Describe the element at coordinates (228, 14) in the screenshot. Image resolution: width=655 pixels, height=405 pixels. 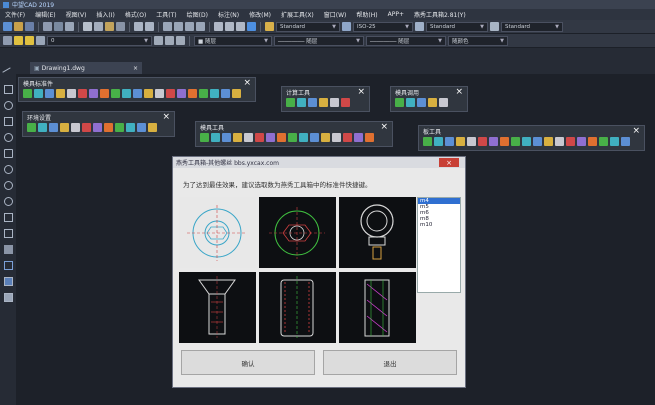
I see `menu-item: 标注(N)` at that location.